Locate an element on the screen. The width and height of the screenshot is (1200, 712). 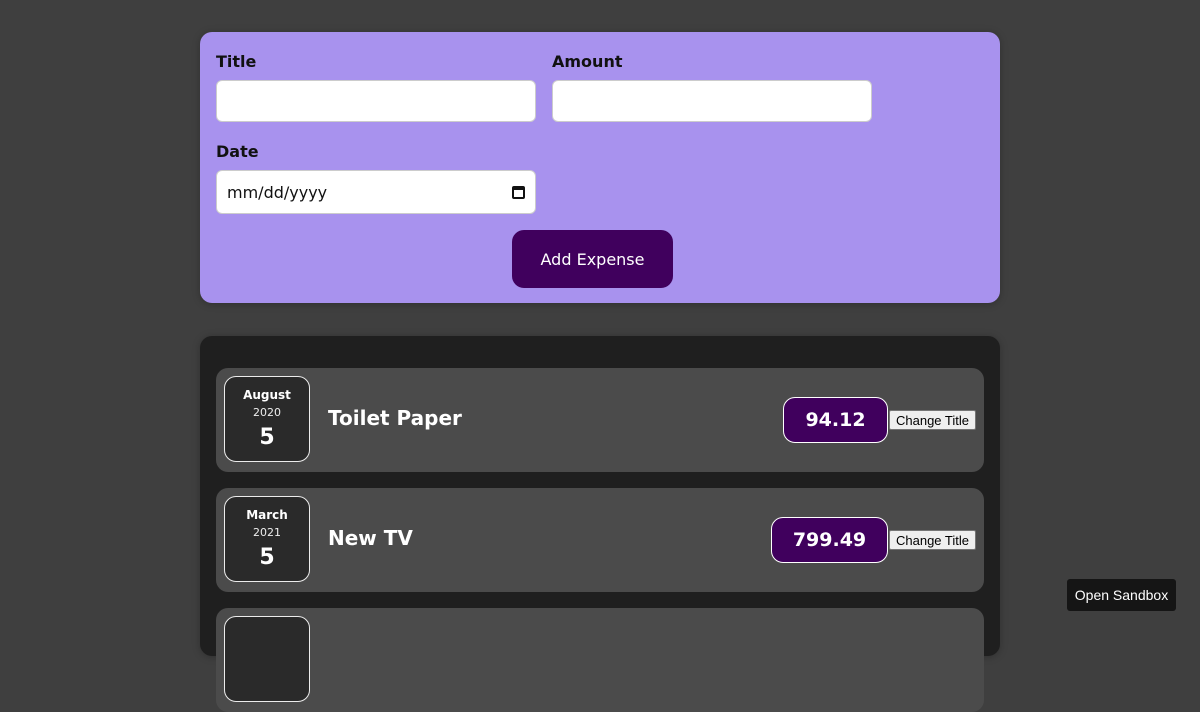
expense-title: Toilet Paper is located at coordinates (395, 418).